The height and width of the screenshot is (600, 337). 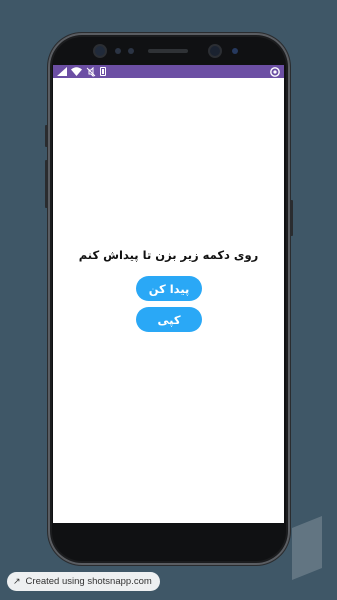 I want to click on watermark-logo, so click(x=307, y=548).